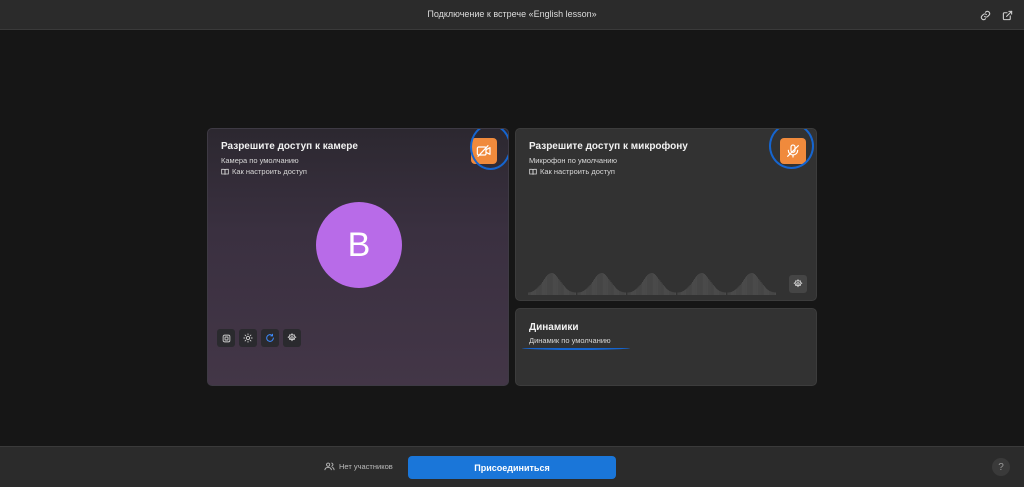  I want to click on external-link-icon, so click(1007, 15).